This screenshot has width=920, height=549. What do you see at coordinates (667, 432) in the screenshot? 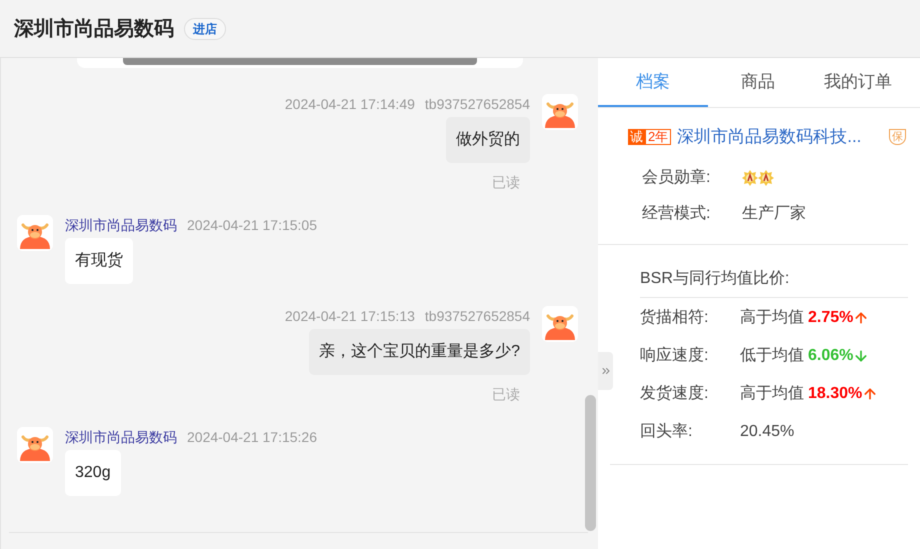
I see `metric-label: 回头率:` at bounding box center [667, 432].